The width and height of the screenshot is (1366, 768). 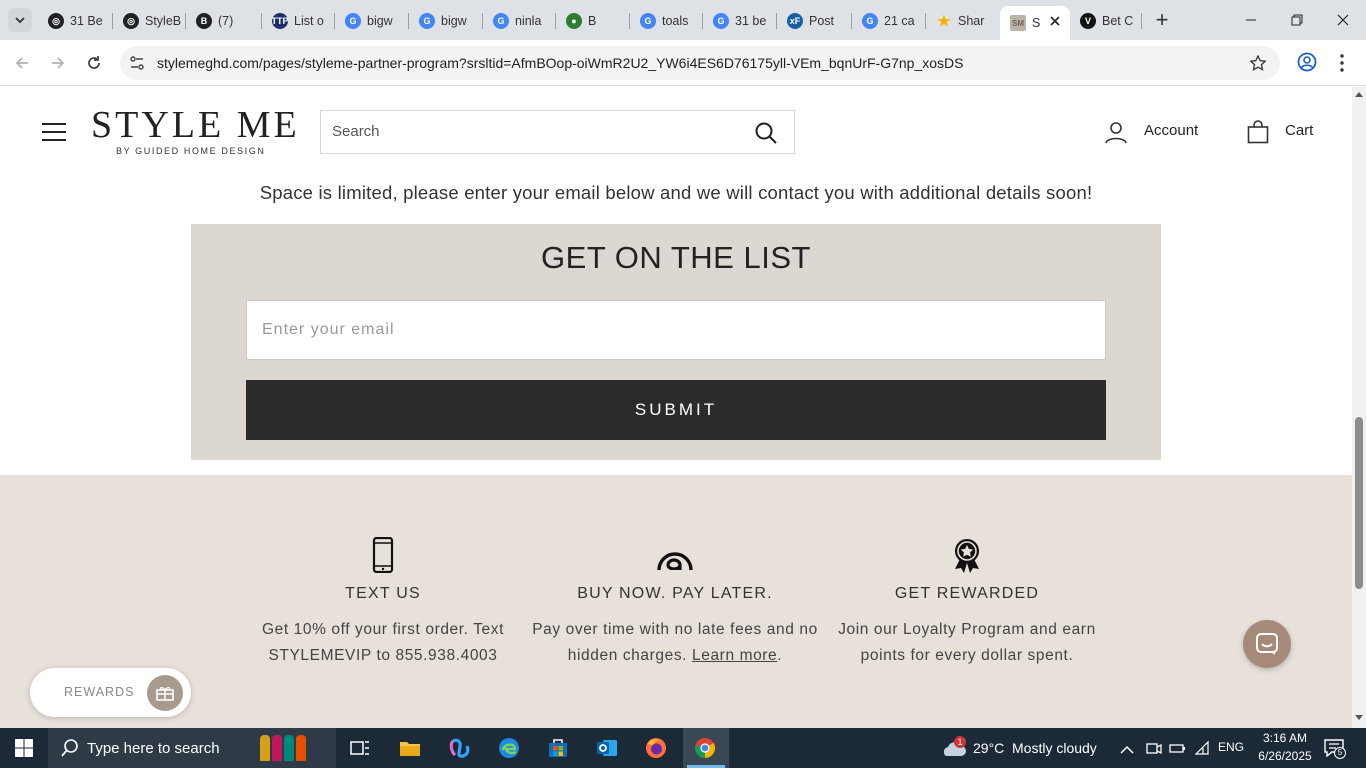 I want to click on browser-menu-button, so click(x=1342, y=65).